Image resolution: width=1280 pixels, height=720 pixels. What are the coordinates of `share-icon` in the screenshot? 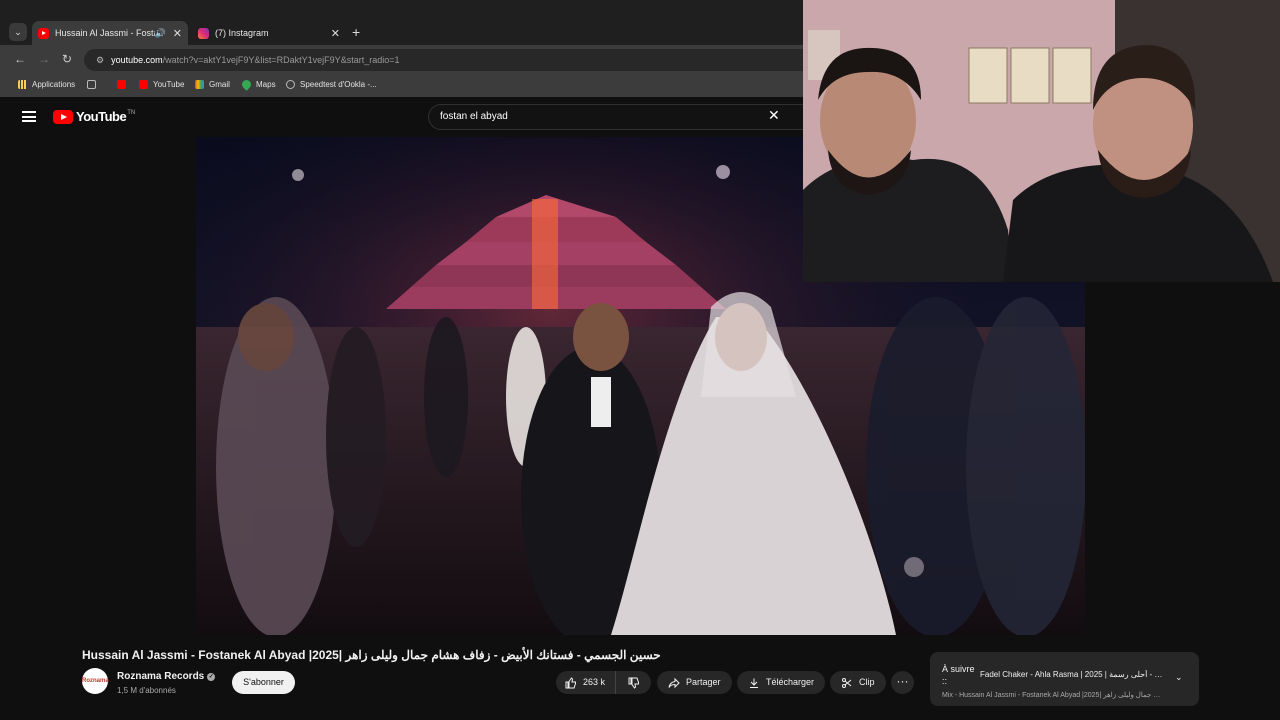 It's located at (674, 682).